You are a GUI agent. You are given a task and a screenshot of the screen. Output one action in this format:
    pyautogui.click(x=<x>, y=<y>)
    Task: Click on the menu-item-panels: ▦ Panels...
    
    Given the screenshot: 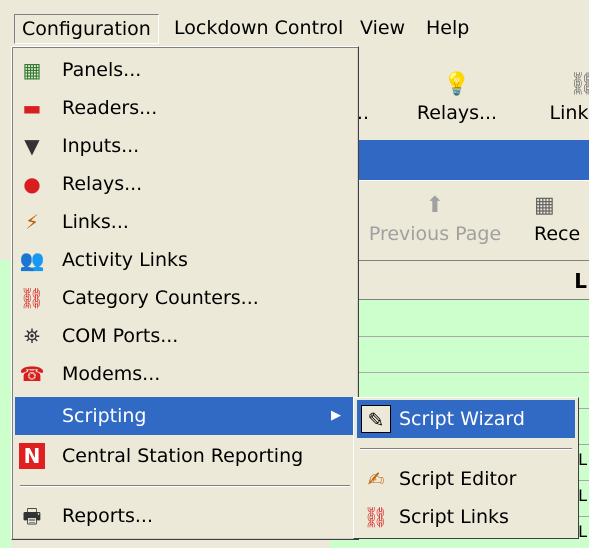 What is the action you would take?
    pyautogui.click(x=185, y=70)
    